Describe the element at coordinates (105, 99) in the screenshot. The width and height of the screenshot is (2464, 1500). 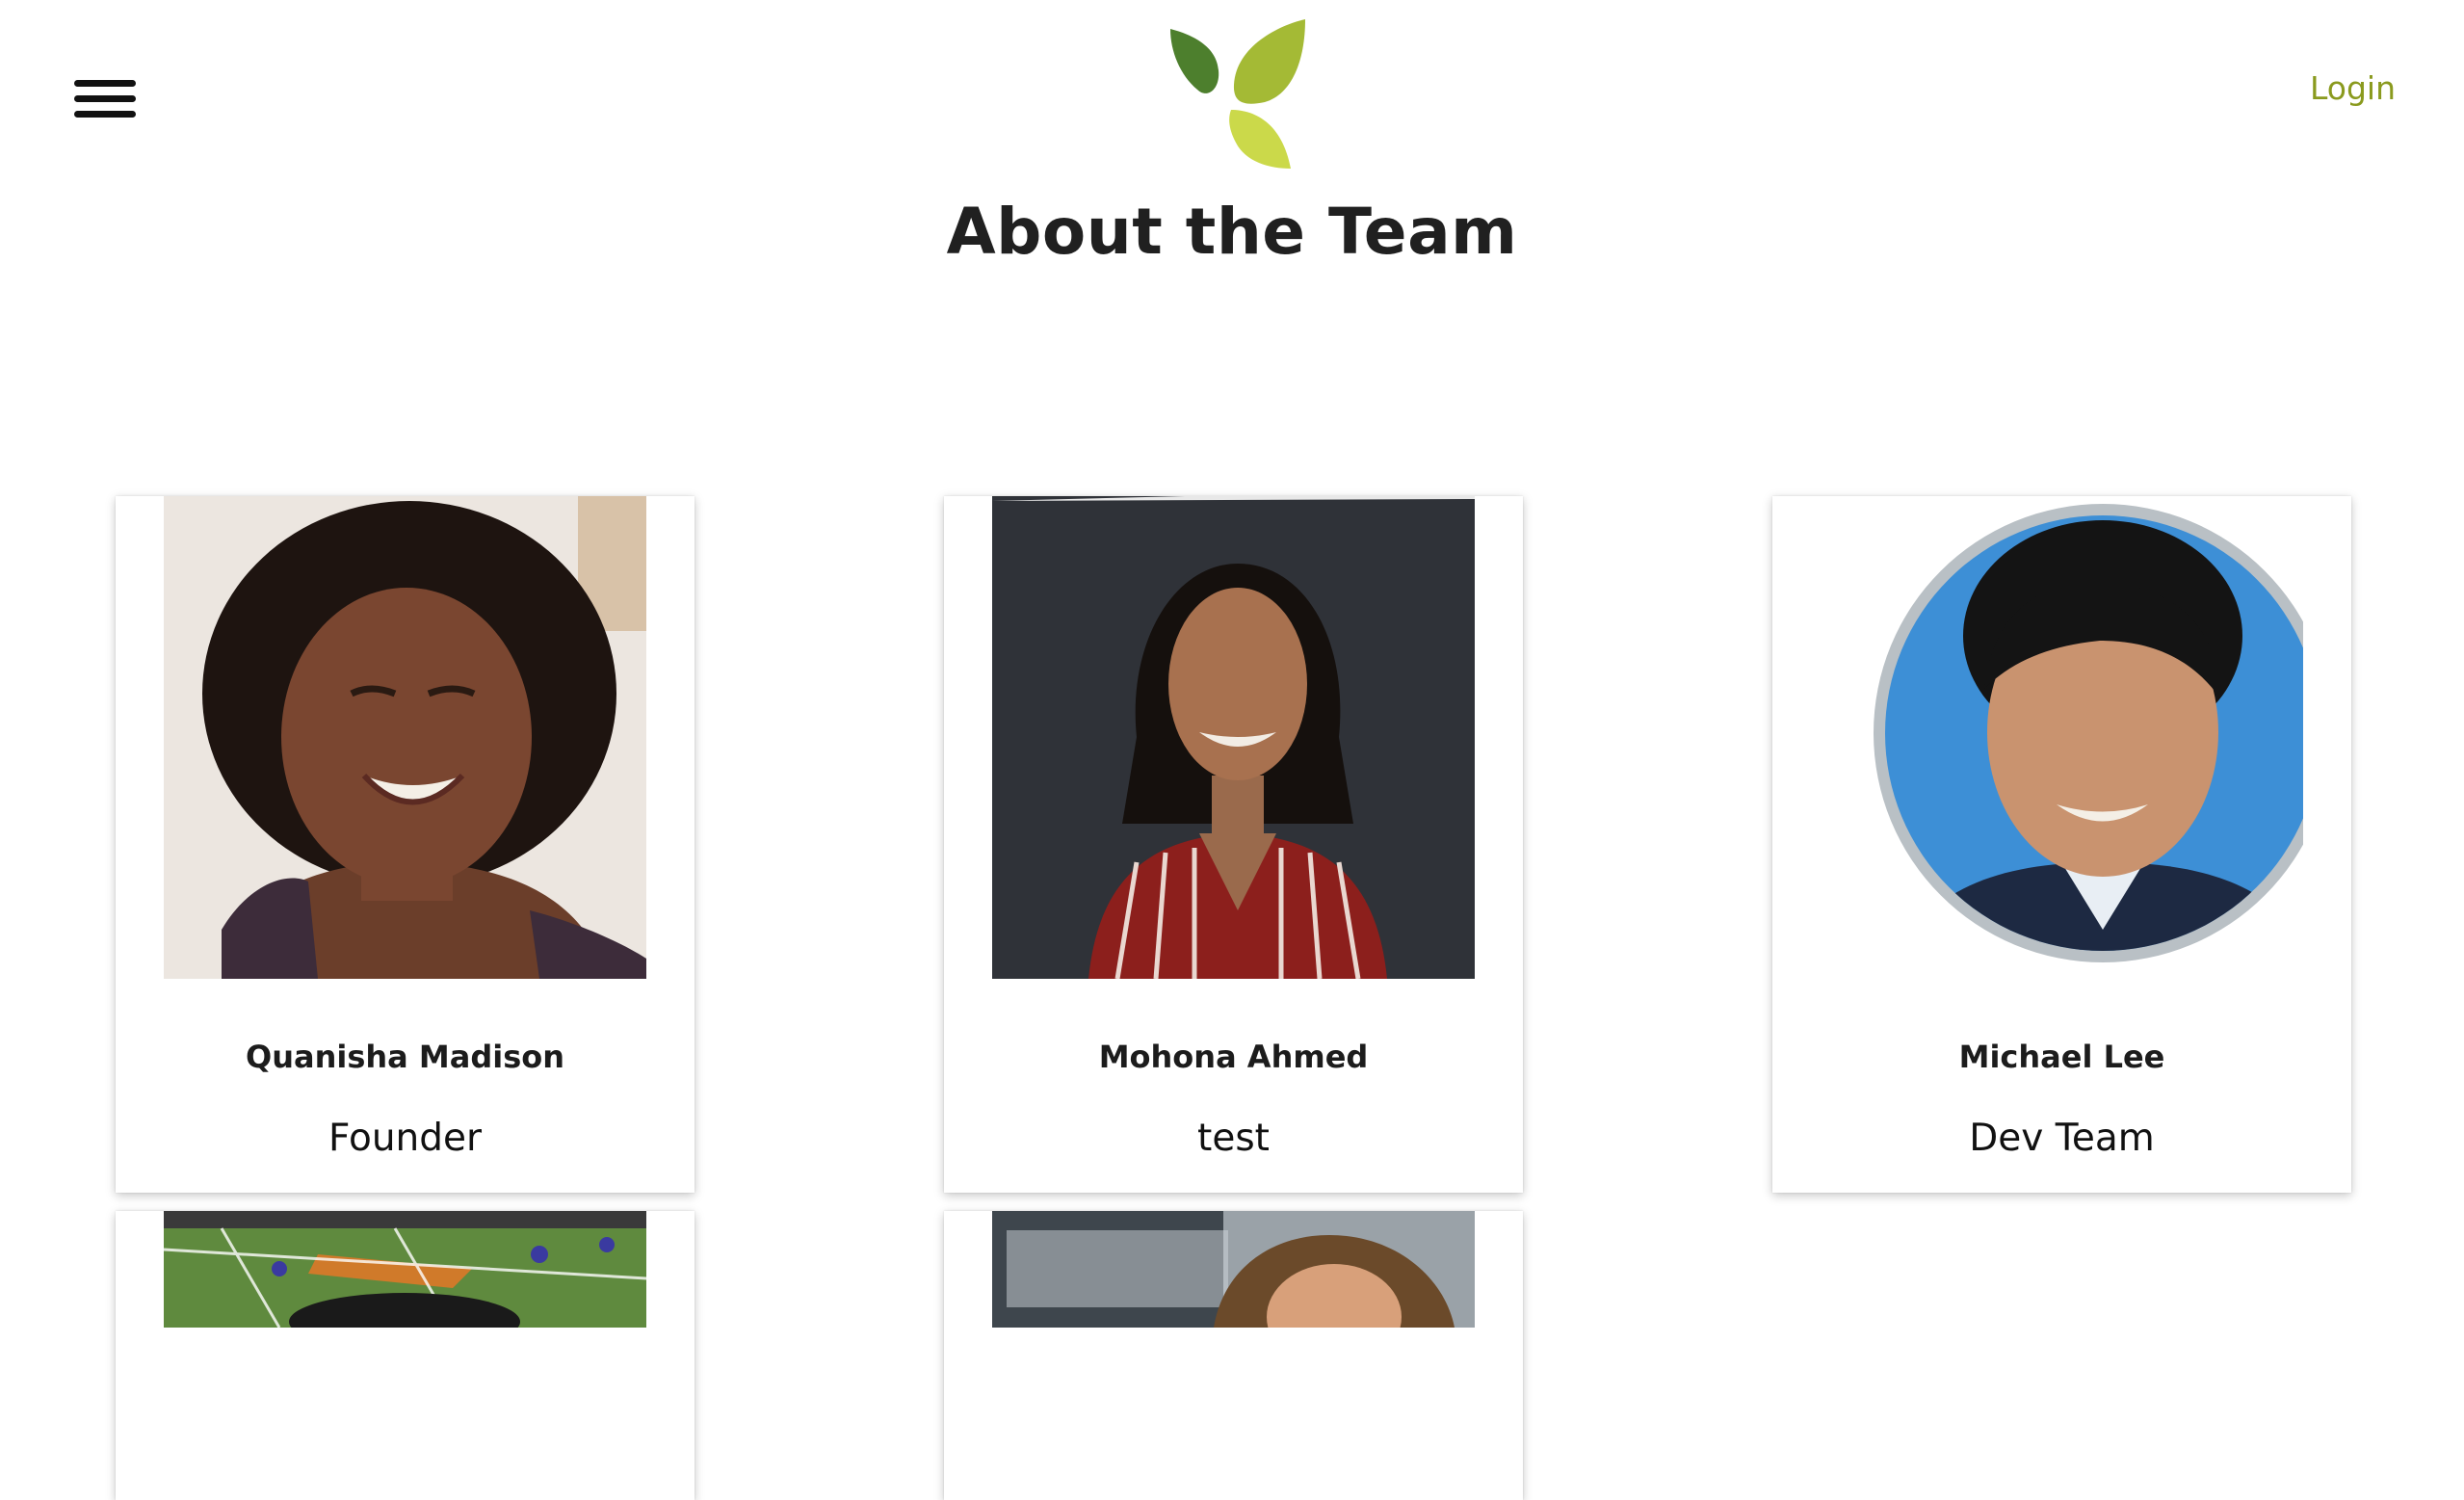
I see `hamburger-menu-icon` at that location.